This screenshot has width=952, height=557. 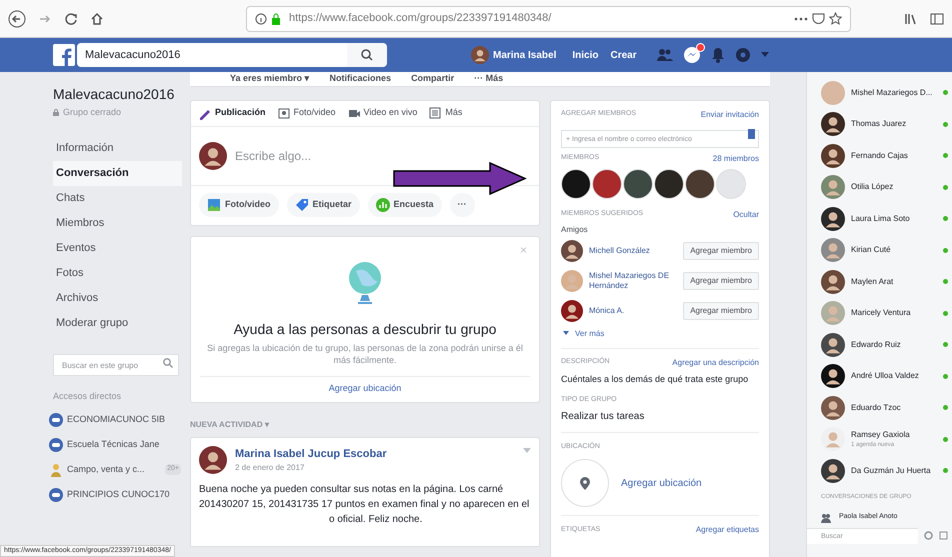 What do you see at coordinates (17, 19) in the screenshot?
I see `back-icon` at bounding box center [17, 19].